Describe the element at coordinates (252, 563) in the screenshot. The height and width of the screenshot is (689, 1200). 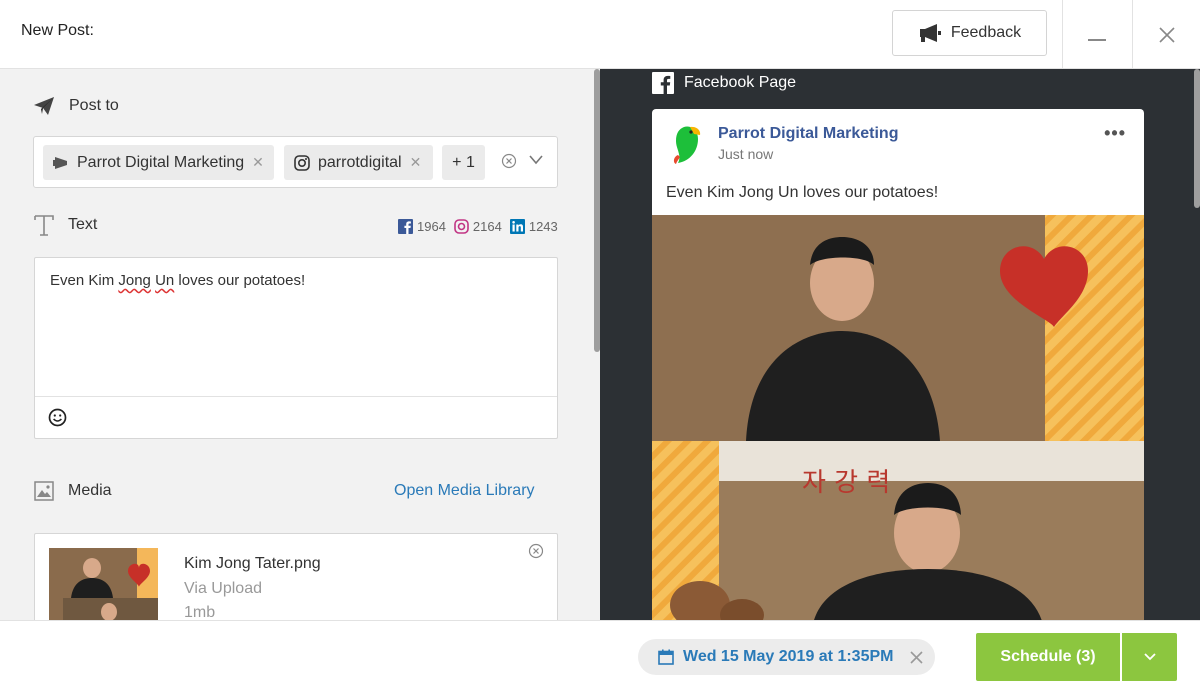
I see `media-file-name: Kim Jong Tater.png` at that location.